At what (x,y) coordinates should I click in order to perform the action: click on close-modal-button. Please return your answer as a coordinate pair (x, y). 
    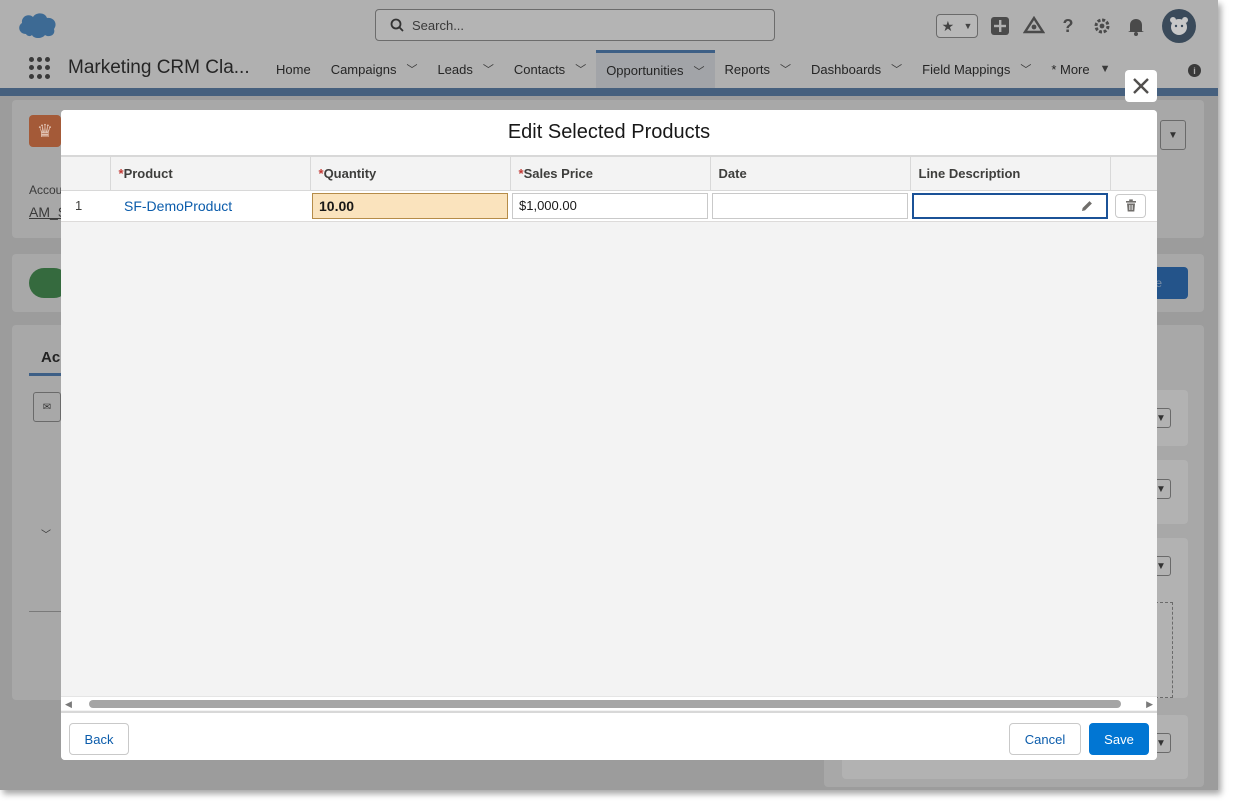
    Looking at the image, I should click on (1141, 86).